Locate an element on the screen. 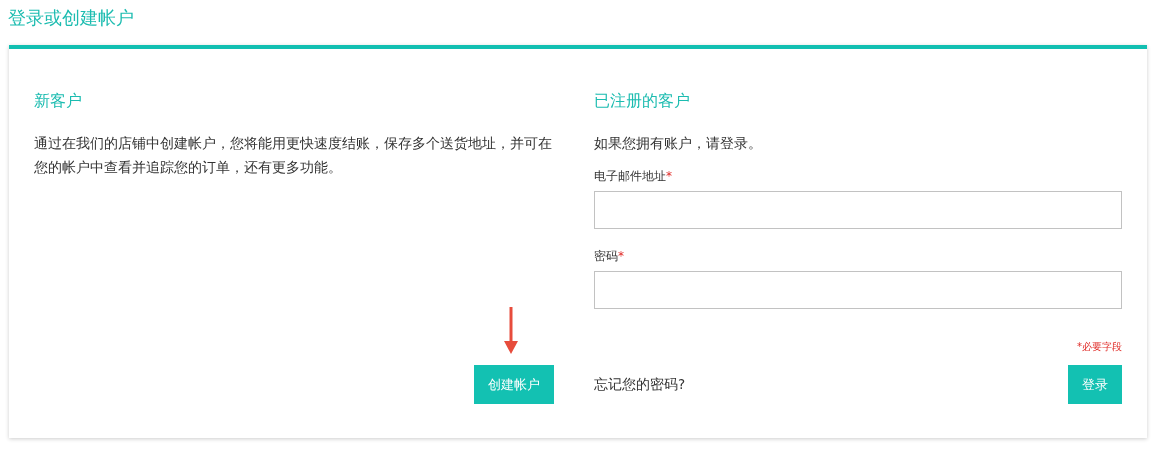 This screenshot has width=1153, height=465. description-text: 通过在我们的店铺中创建帐户，您将能用更快速度结账，保存多个送货地址，并可在您的帐户中查看并追踪您的订单，还有更多功能。 is located at coordinates (293, 155).